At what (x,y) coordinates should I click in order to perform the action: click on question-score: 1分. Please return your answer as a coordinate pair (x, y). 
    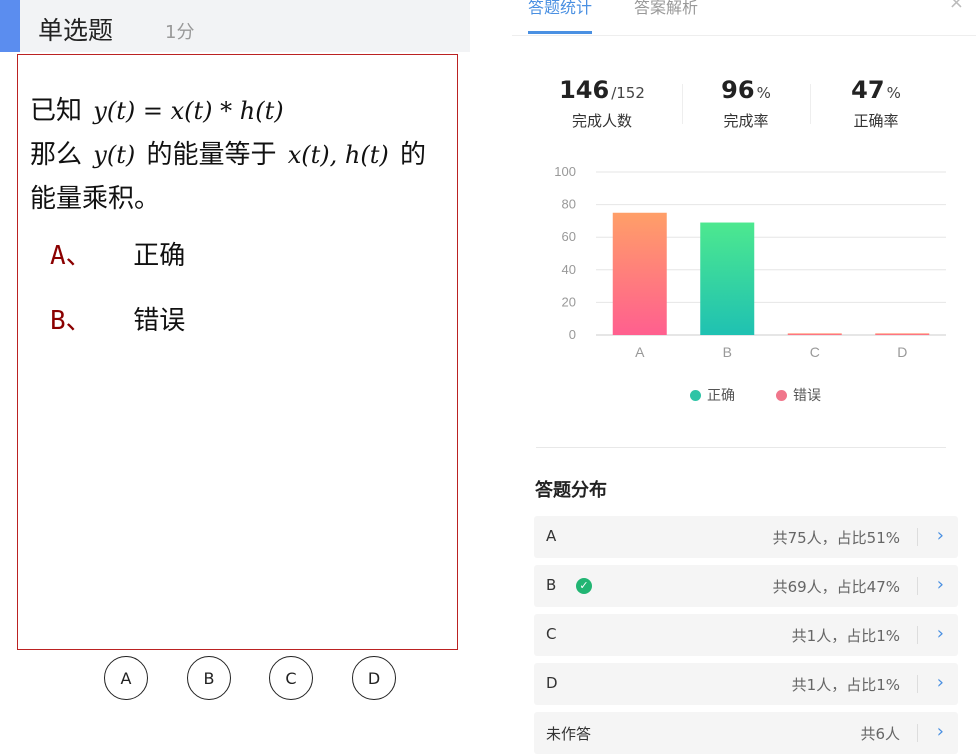
    Looking at the image, I should click on (180, 32).